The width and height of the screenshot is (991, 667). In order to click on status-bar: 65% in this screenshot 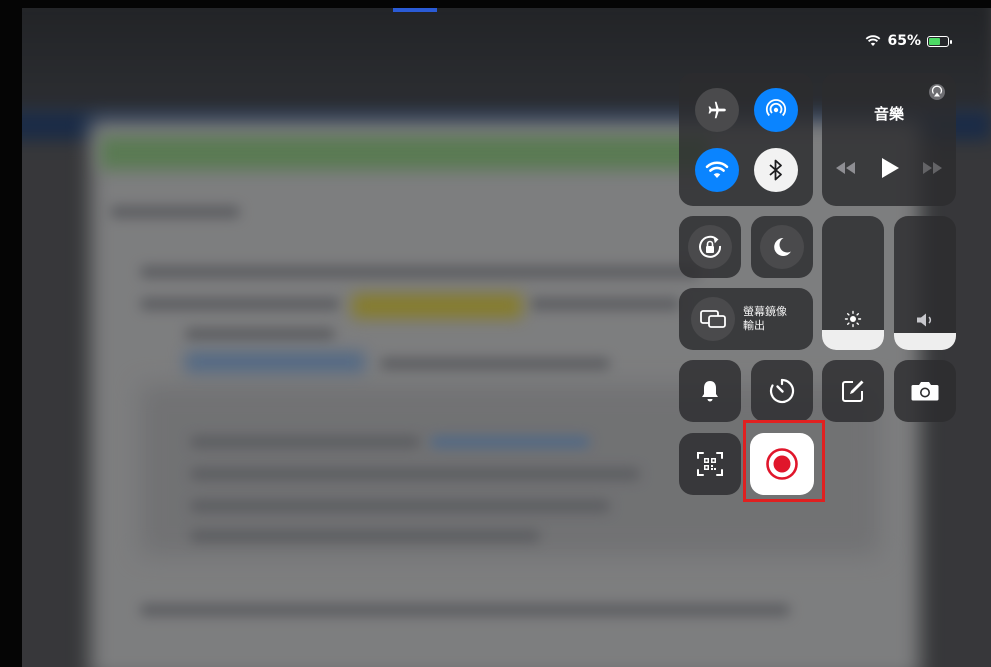, I will do `click(908, 41)`.